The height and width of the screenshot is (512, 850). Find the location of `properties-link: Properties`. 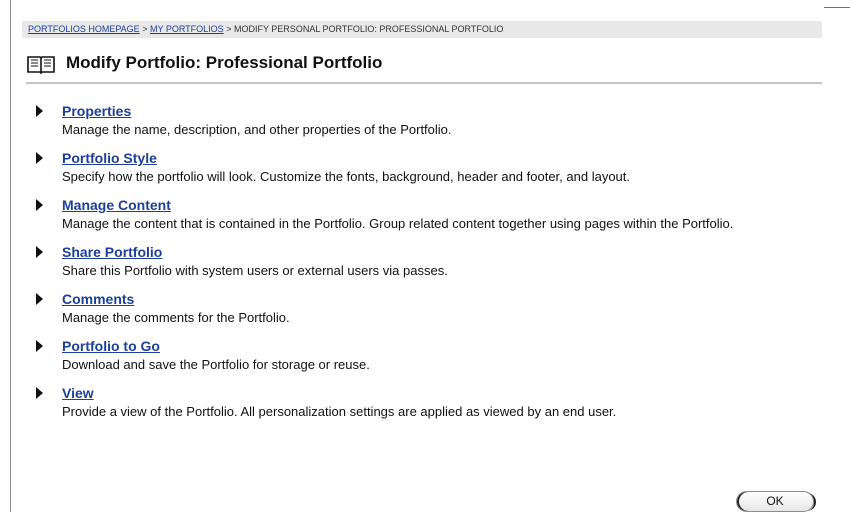

properties-link: Properties is located at coordinates (96, 111).